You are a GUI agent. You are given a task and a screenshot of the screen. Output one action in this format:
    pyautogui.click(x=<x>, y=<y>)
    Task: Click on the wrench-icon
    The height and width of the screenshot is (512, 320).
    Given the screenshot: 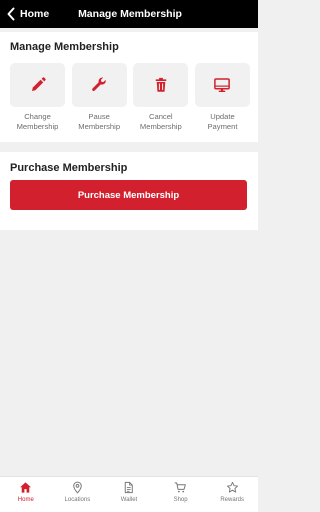 What is the action you would take?
    pyautogui.click(x=99, y=84)
    